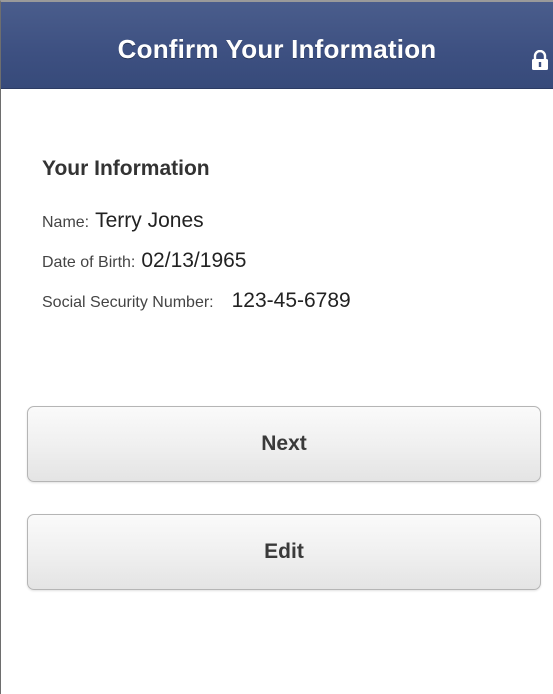 This screenshot has width=553, height=694. I want to click on lock-icon, so click(540, 60).